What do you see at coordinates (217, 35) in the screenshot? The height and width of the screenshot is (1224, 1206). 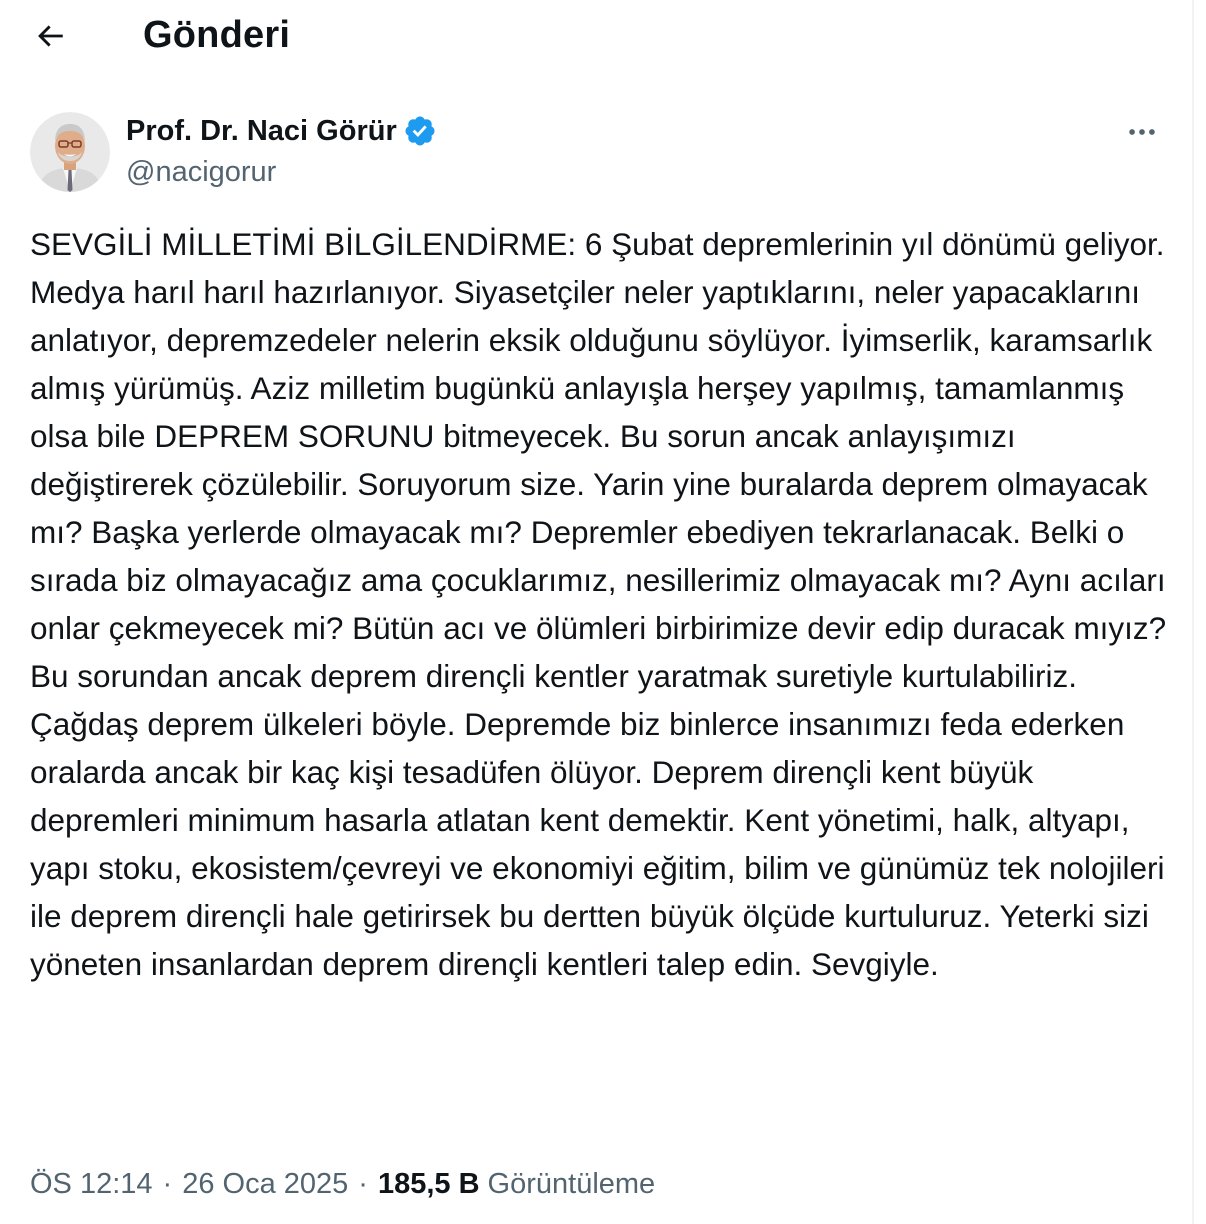 I see `page-title: Gönderi` at bounding box center [217, 35].